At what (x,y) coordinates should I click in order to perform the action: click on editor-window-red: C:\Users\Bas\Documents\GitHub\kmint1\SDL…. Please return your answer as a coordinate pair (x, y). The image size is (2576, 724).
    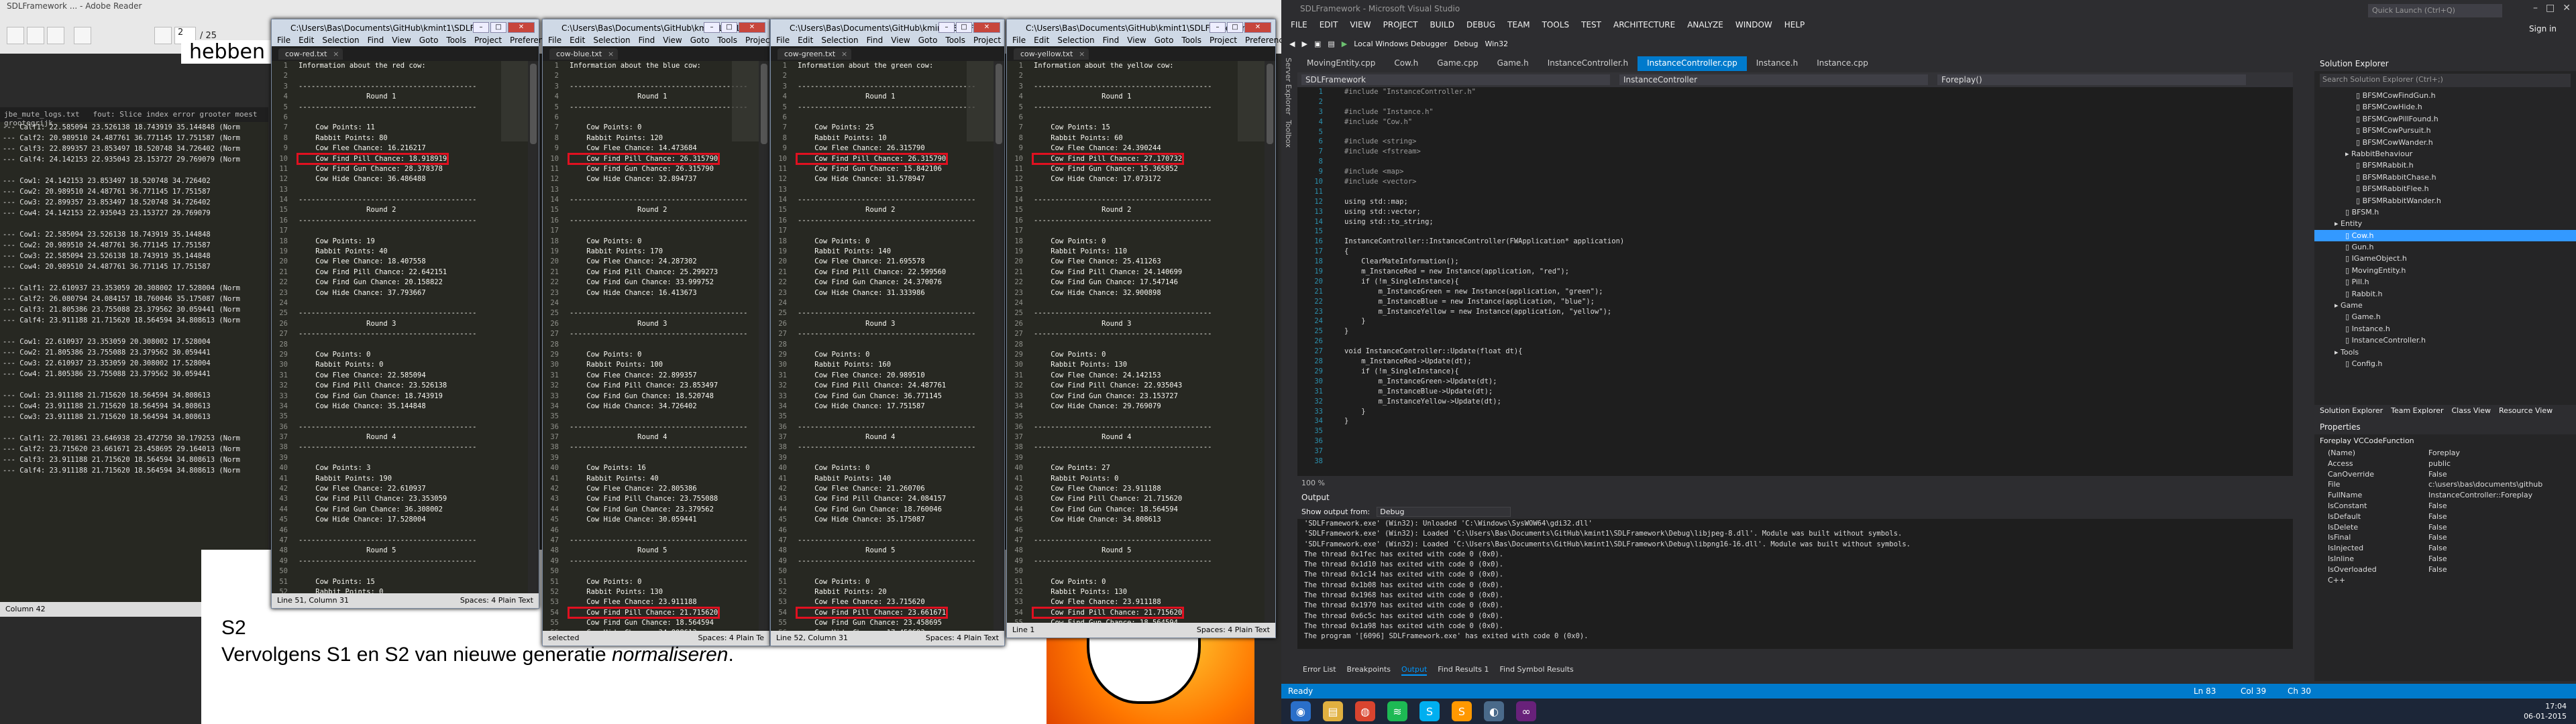
    Looking at the image, I should click on (427, 314).